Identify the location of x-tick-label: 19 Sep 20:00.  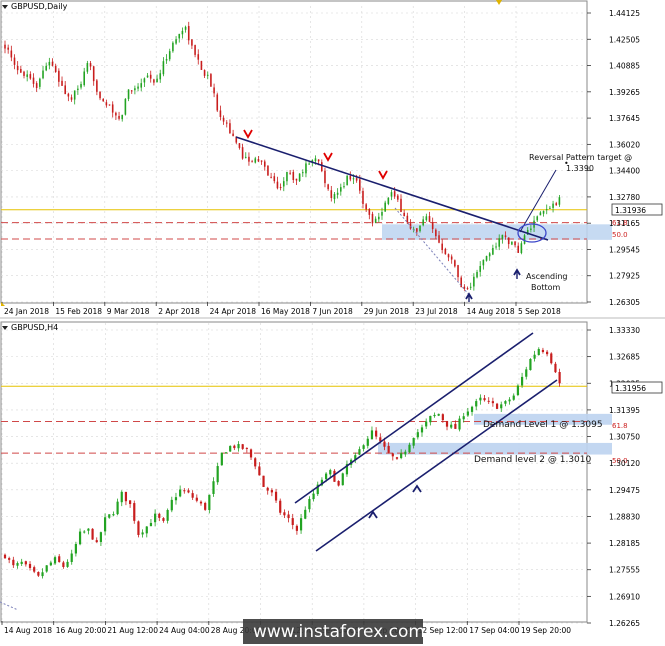
(546, 630).